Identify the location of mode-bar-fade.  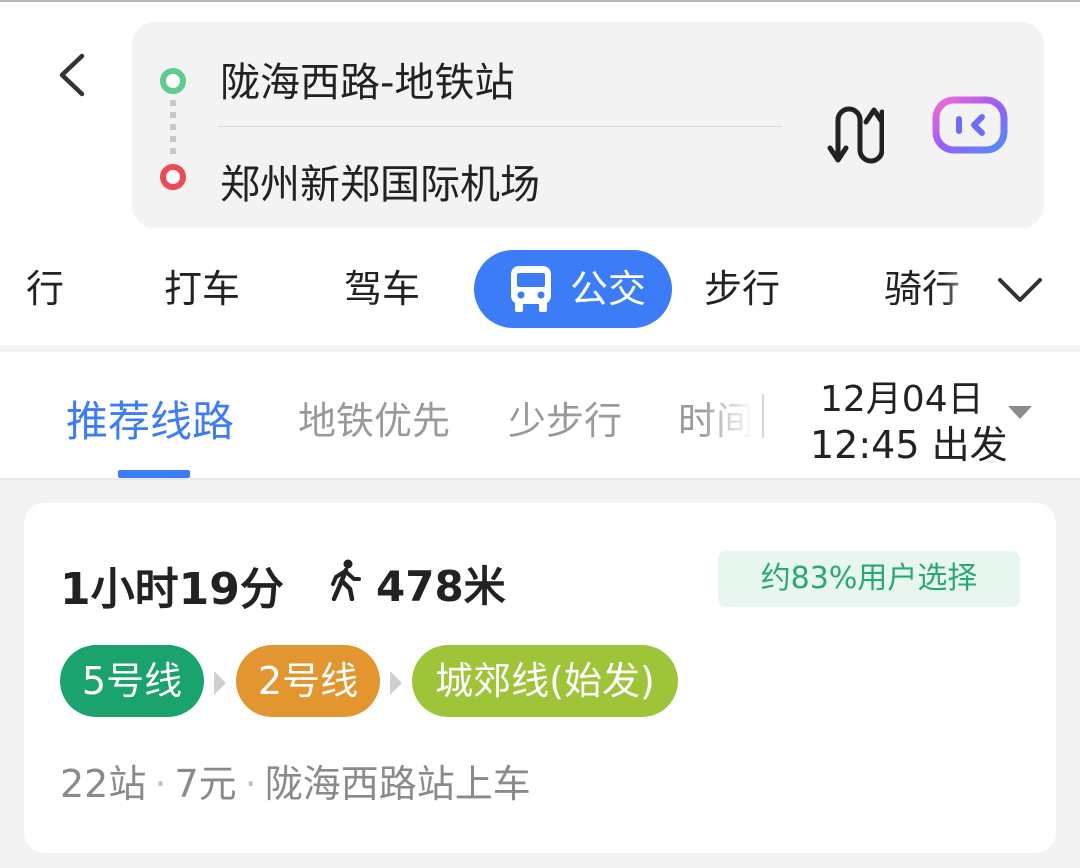
(972, 289).